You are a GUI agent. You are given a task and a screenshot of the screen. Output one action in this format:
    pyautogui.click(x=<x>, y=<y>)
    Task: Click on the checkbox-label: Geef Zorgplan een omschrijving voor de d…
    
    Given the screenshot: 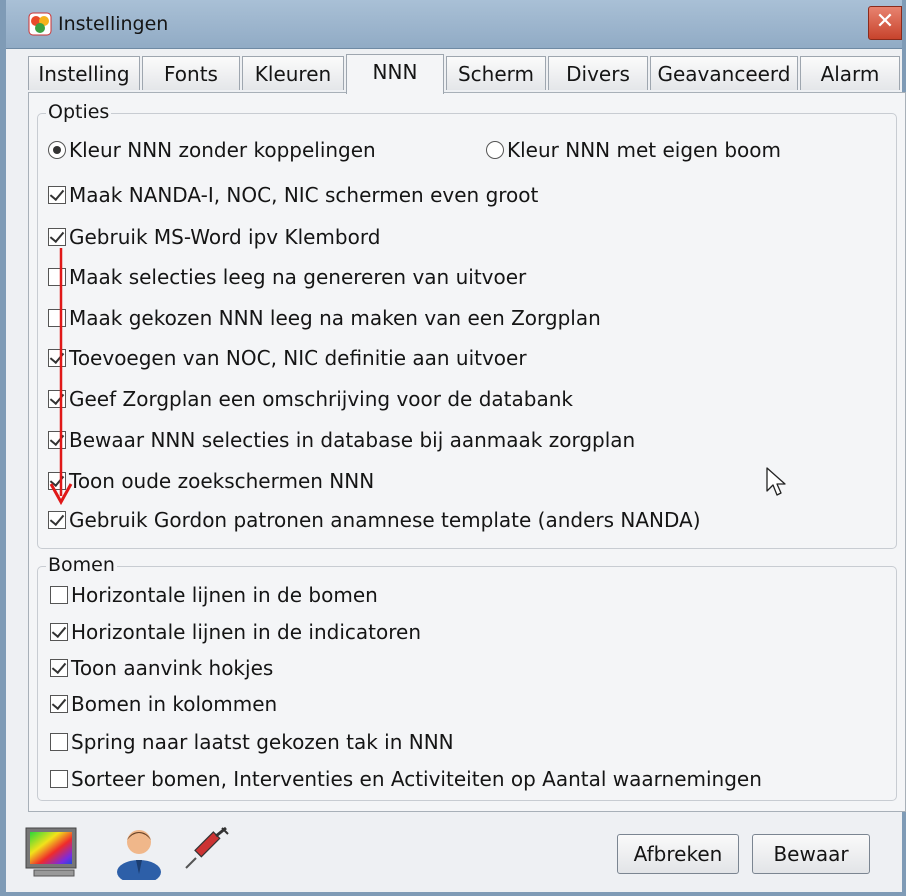 What is the action you would take?
    pyautogui.click(x=321, y=399)
    